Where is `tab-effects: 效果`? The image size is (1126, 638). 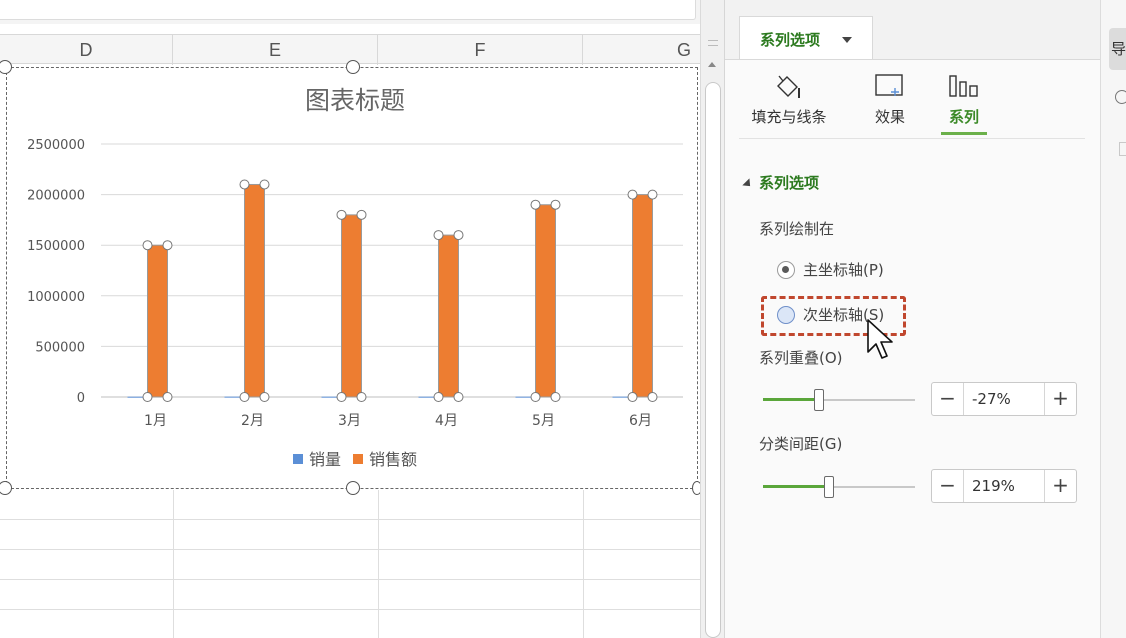 tab-effects: 效果 is located at coordinates (890, 98).